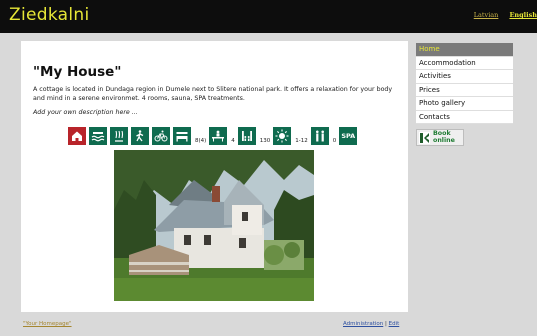 The width and height of the screenshot is (537, 336). What do you see at coordinates (319, 136) in the screenshot?
I see `family-icon` at bounding box center [319, 136].